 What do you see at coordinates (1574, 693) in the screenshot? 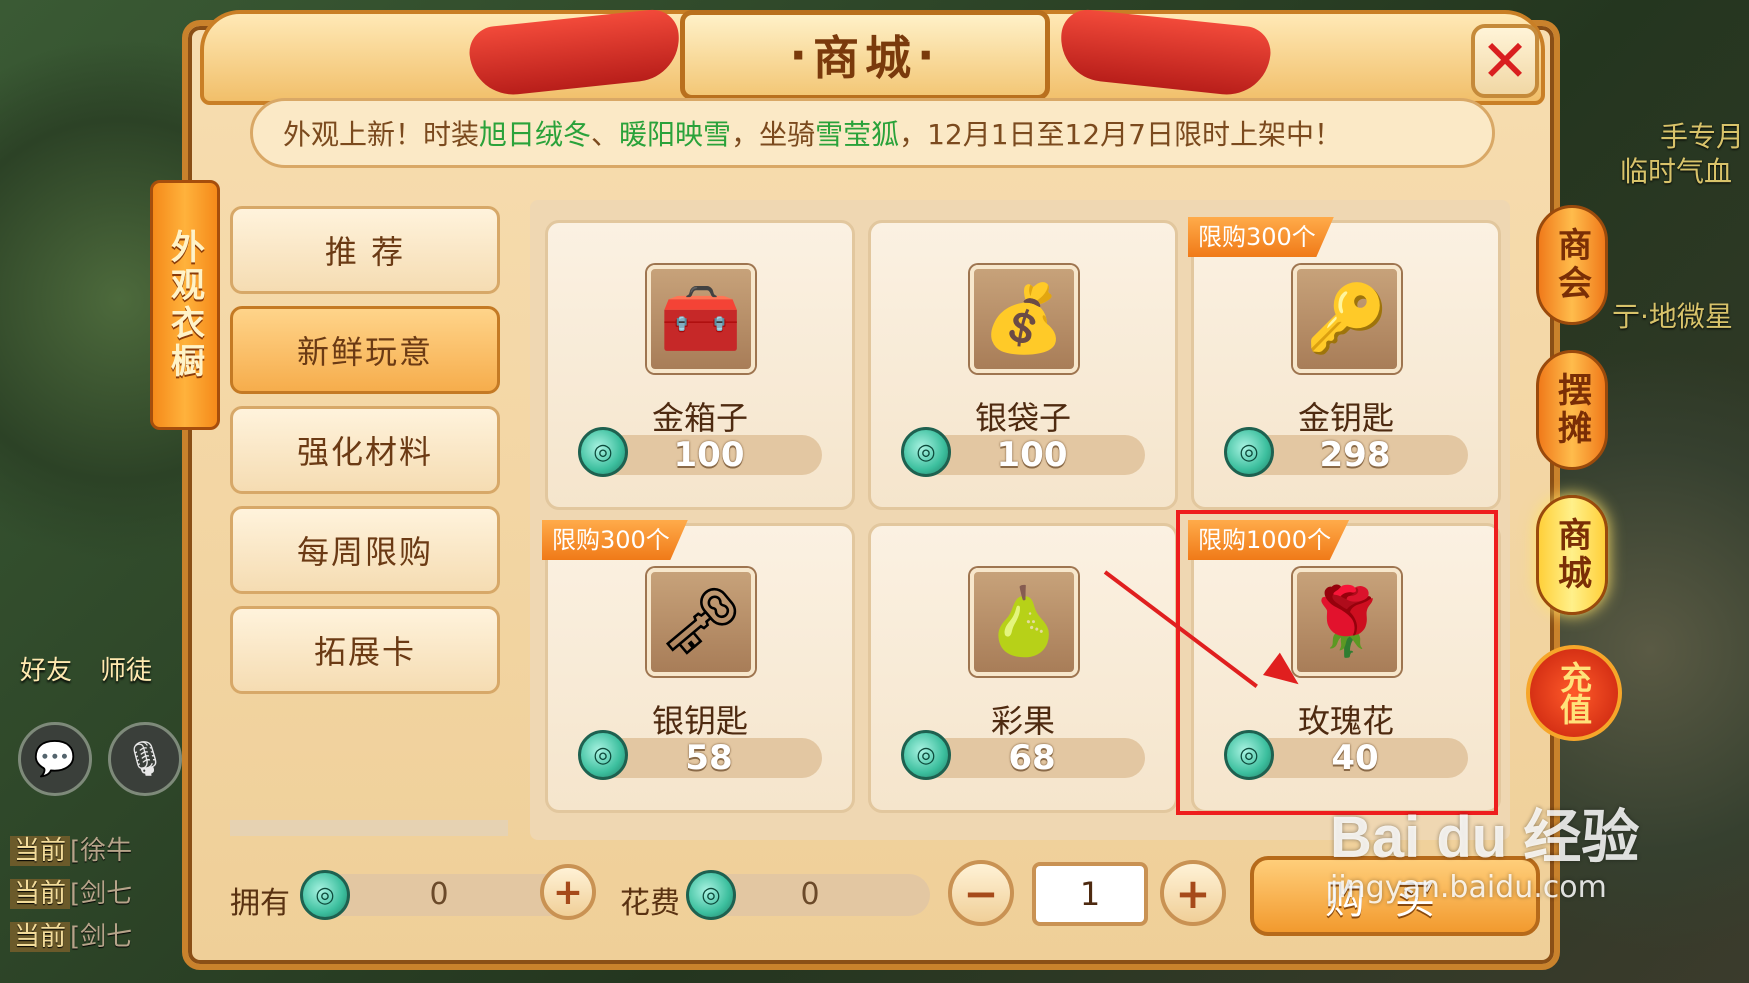
I see `recharge-button: 充值` at bounding box center [1574, 693].